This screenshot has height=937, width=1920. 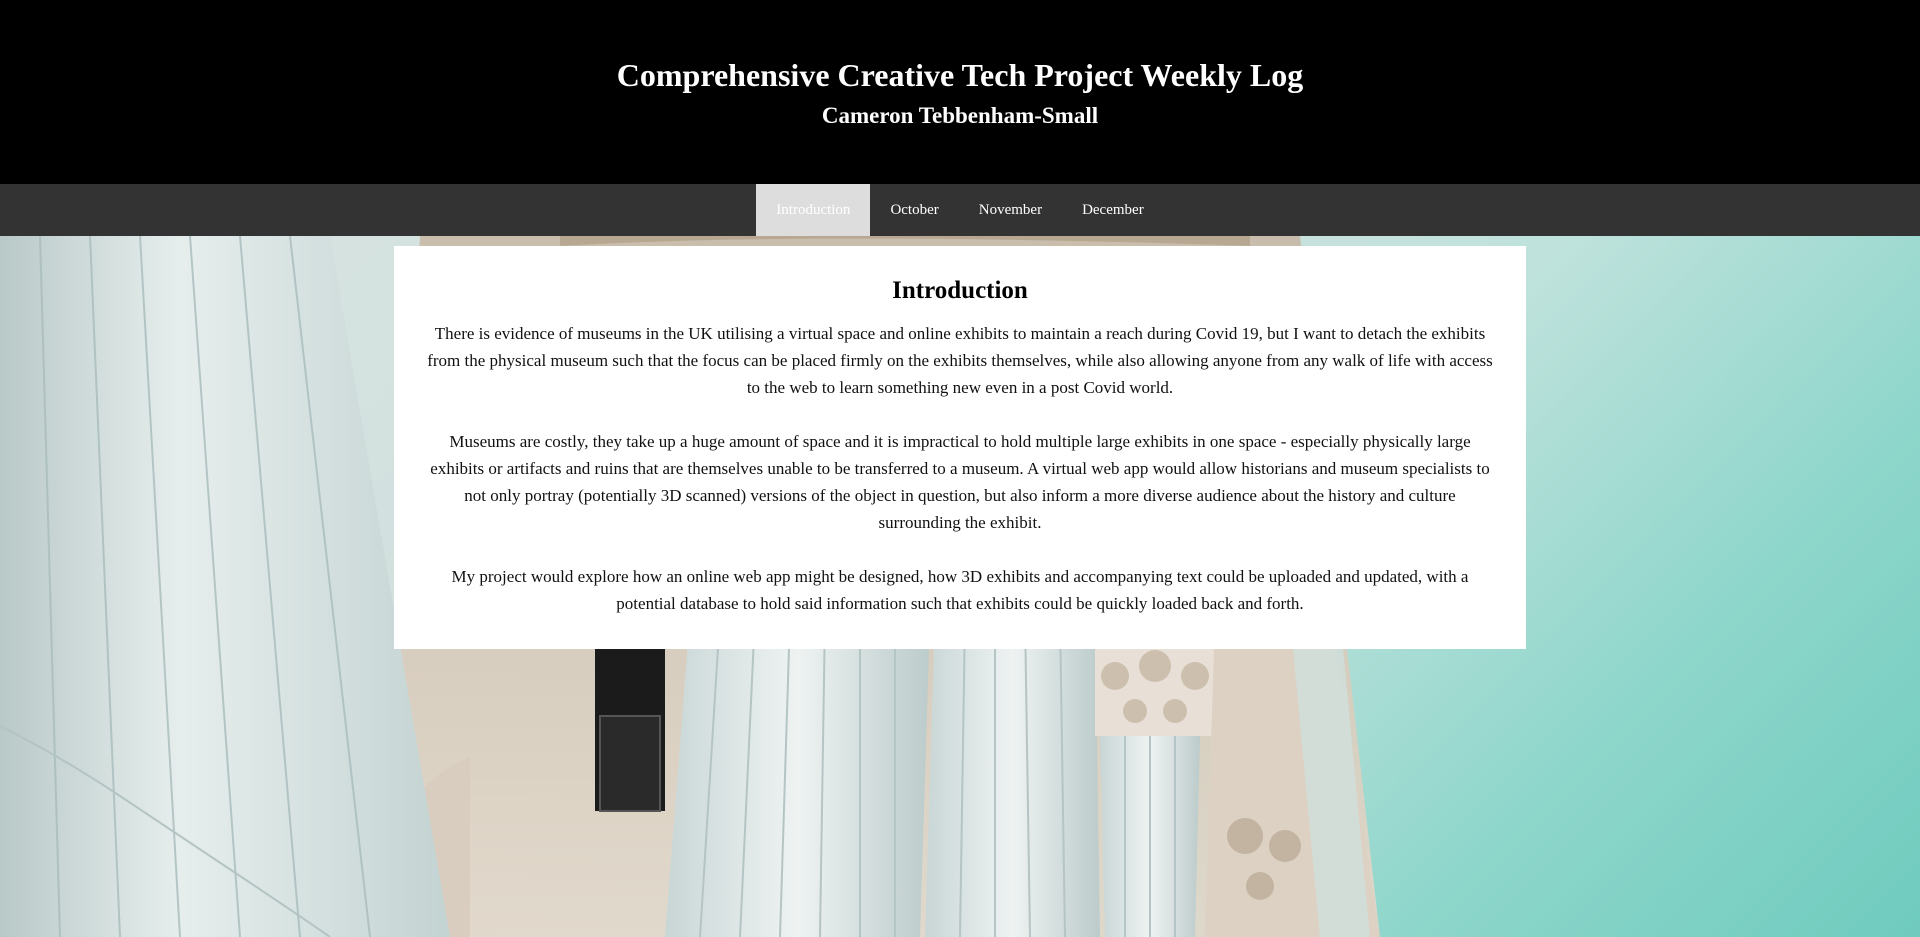 I want to click on section-heading: Introduction, so click(x=960, y=290).